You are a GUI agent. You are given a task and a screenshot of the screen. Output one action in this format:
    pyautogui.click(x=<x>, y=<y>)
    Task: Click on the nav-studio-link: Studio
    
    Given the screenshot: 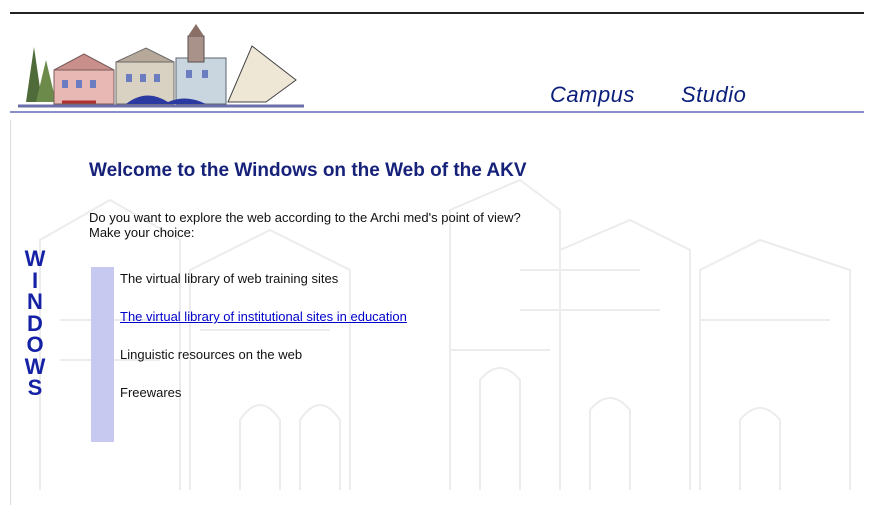 What is the action you would take?
    pyautogui.click(x=713, y=95)
    